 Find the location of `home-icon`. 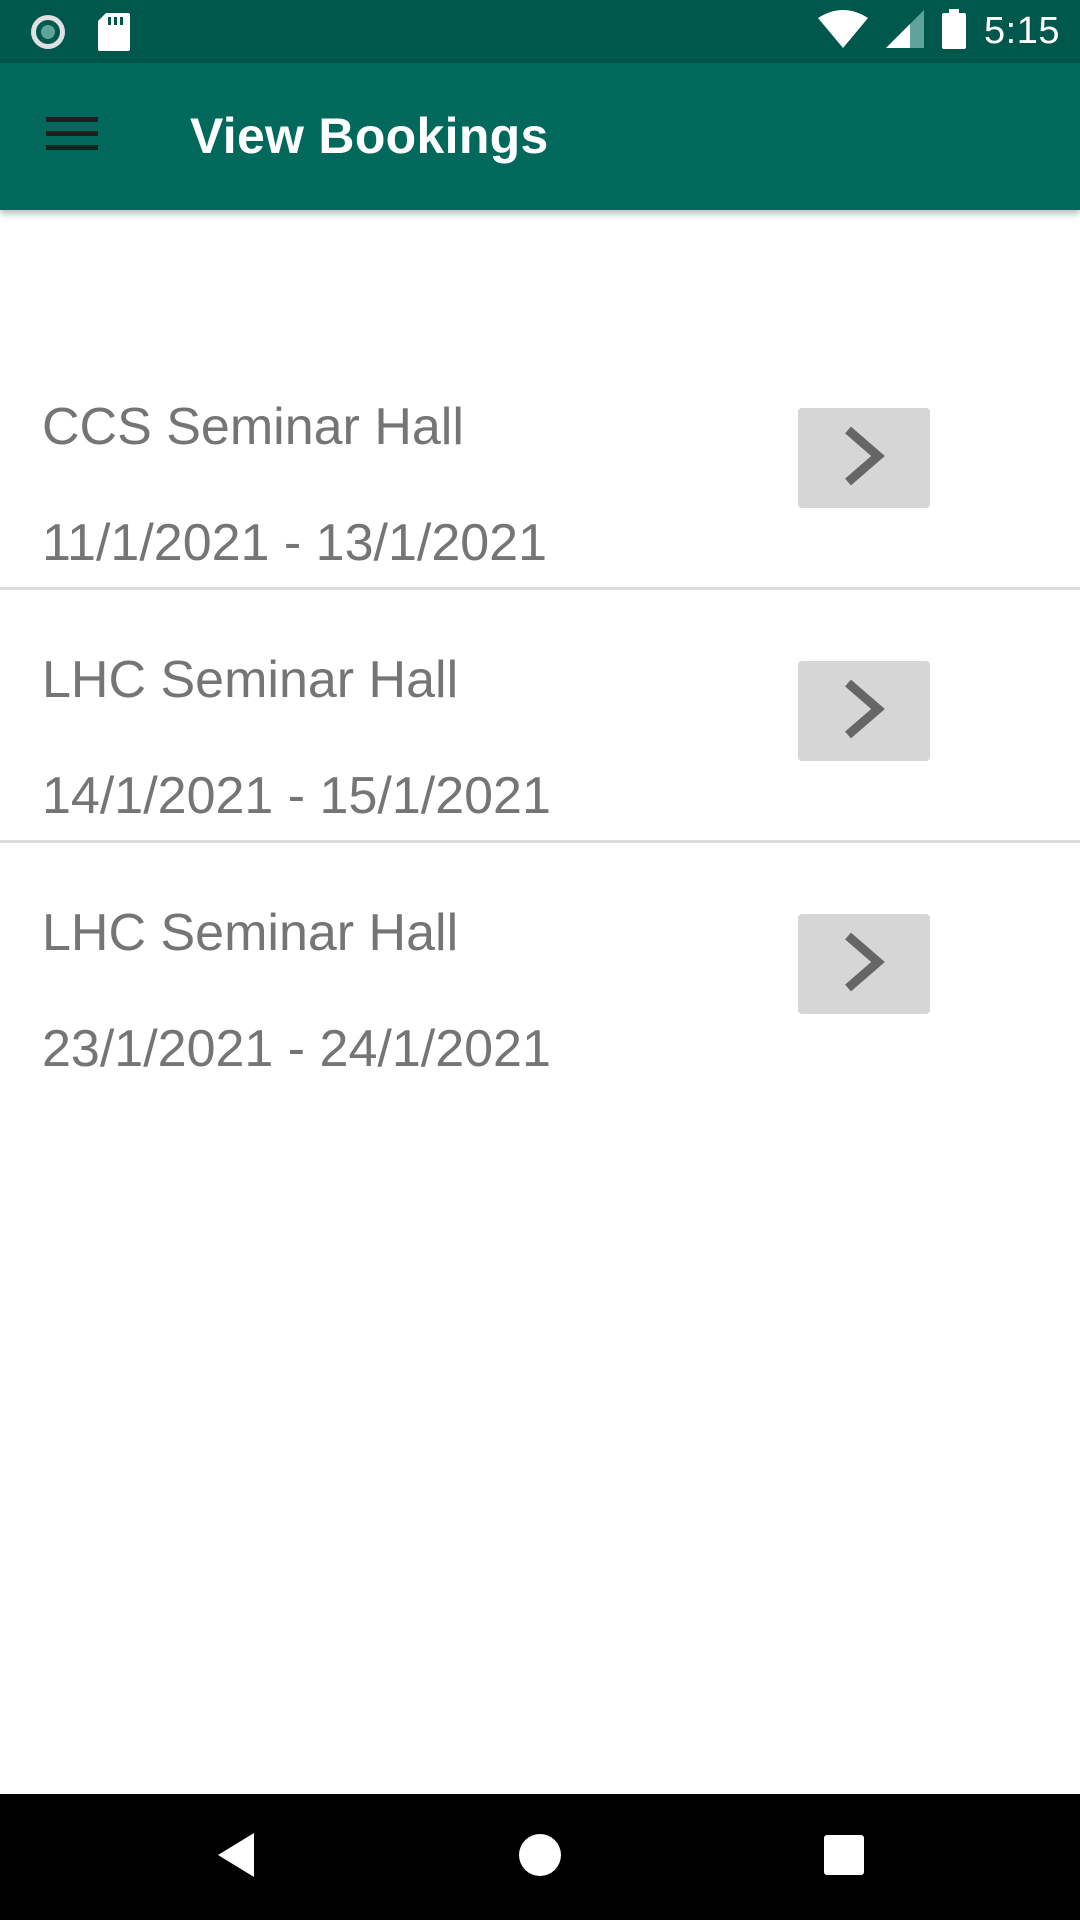

home-icon is located at coordinates (540, 1857).